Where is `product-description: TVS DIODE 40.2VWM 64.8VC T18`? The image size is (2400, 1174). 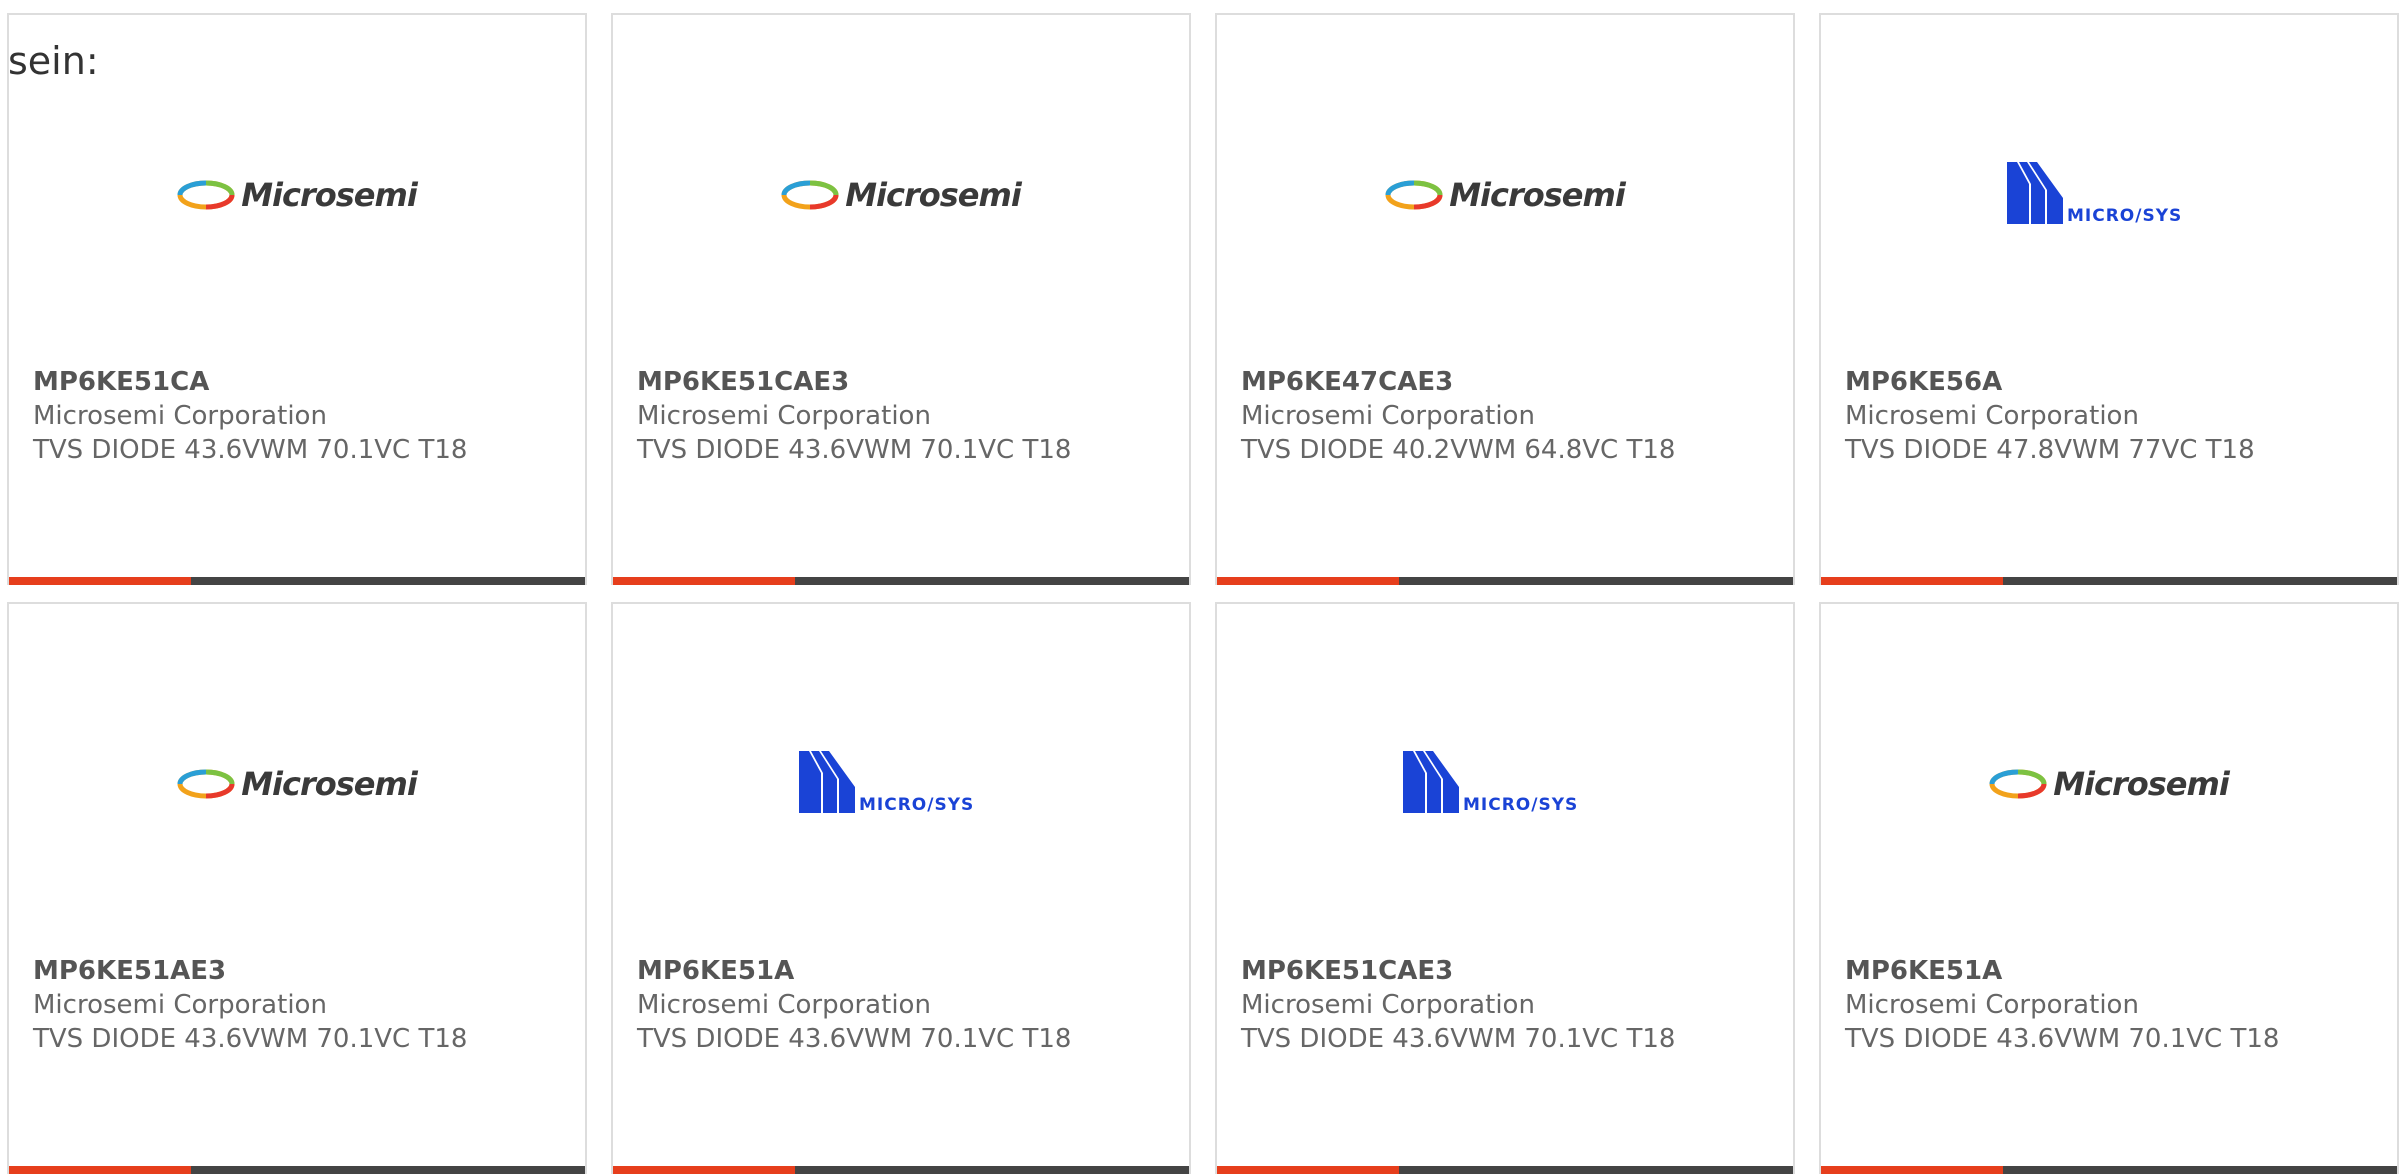 product-description: TVS DIODE 40.2VWM 64.8VC T18 is located at coordinates (1458, 450).